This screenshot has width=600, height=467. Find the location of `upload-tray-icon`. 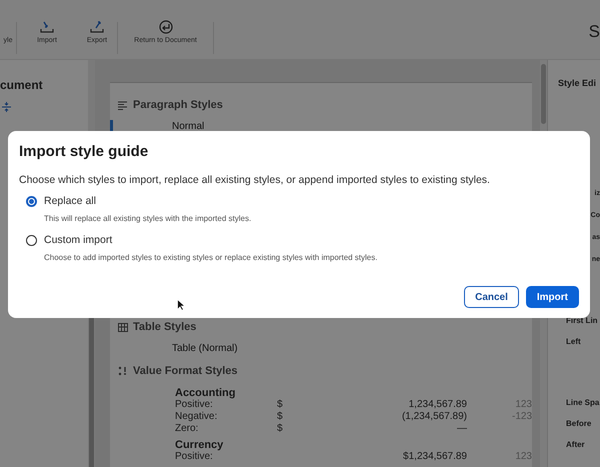

upload-tray-icon is located at coordinates (97, 27).